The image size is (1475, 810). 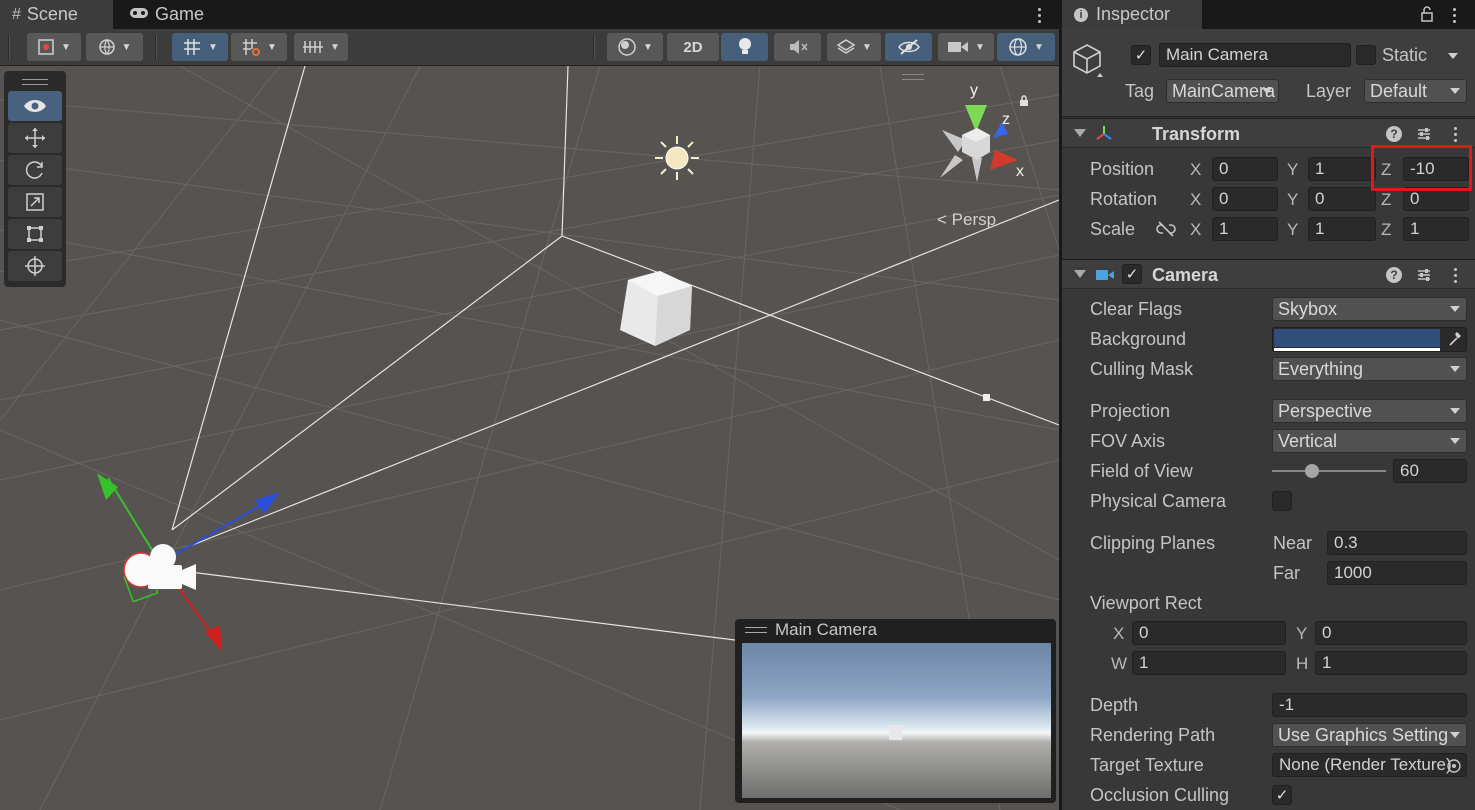 I want to click on background-alpha-bar, so click(x=1357, y=349).